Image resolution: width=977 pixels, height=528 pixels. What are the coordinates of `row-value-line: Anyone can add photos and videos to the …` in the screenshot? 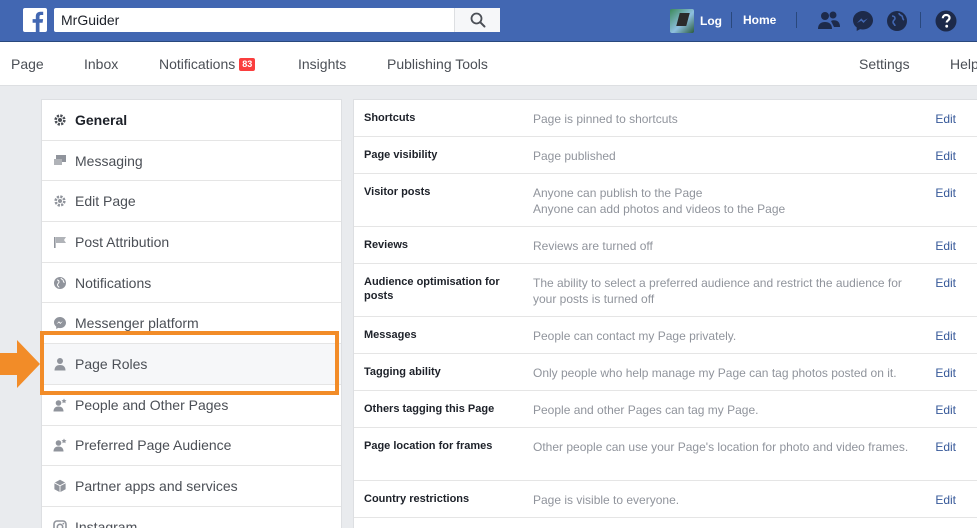 It's located at (659, 209).